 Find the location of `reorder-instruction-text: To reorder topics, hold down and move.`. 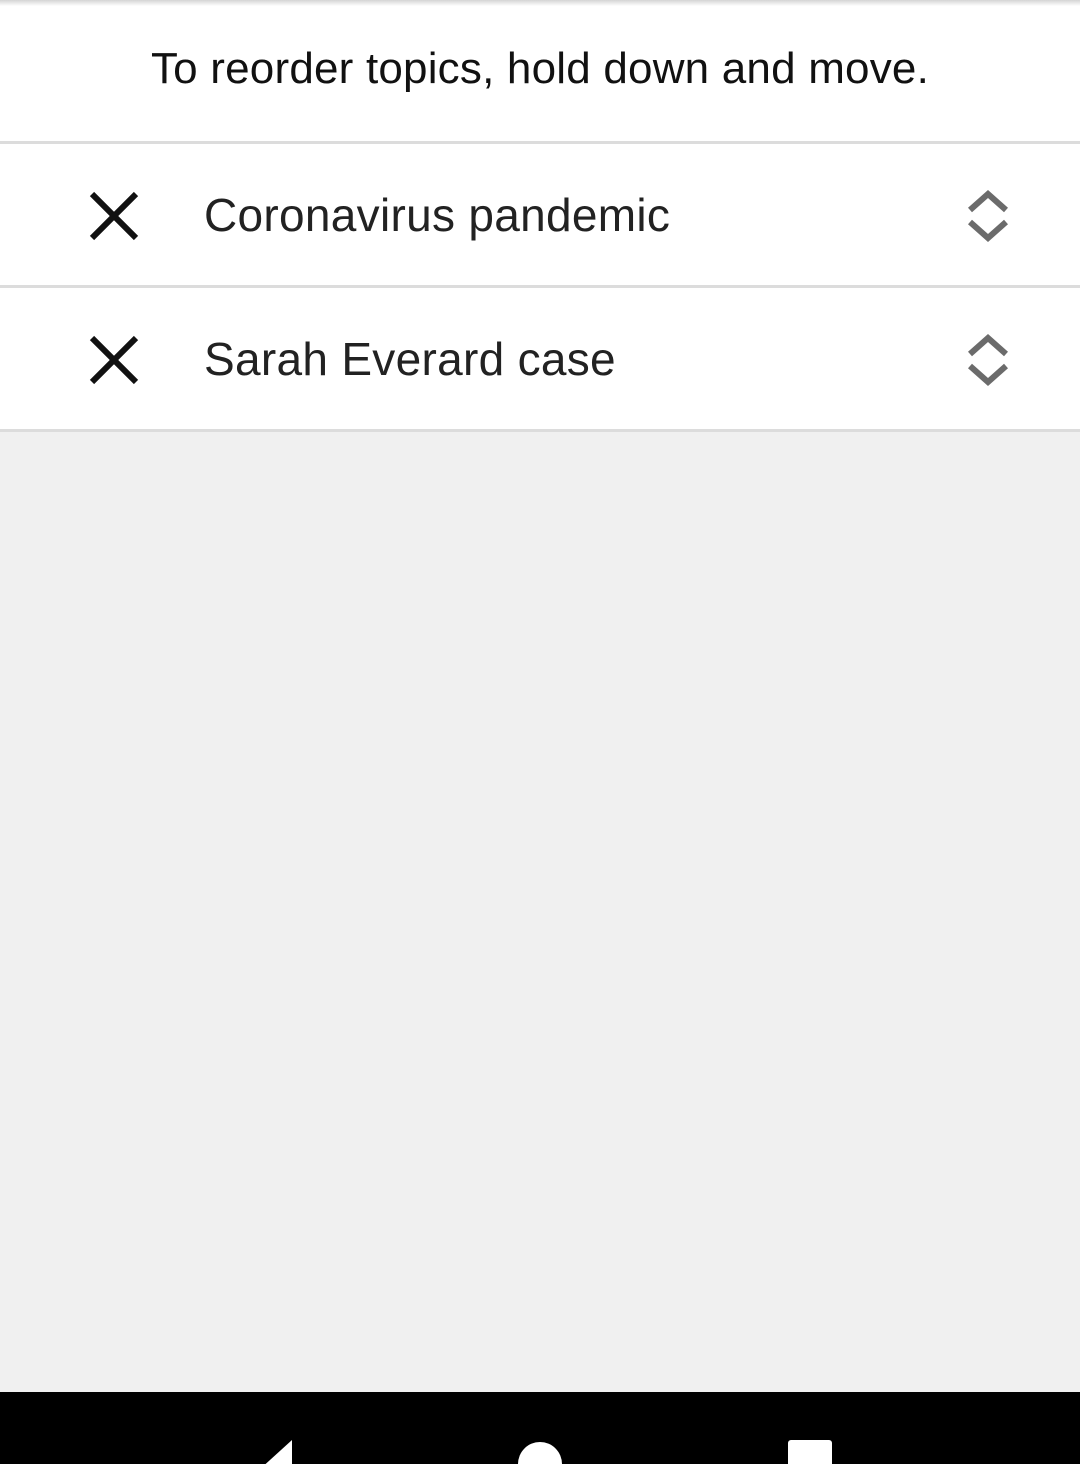

reorder-instruction-text: To reorder topics, hold down and move. is located at coordinates (540, 68).